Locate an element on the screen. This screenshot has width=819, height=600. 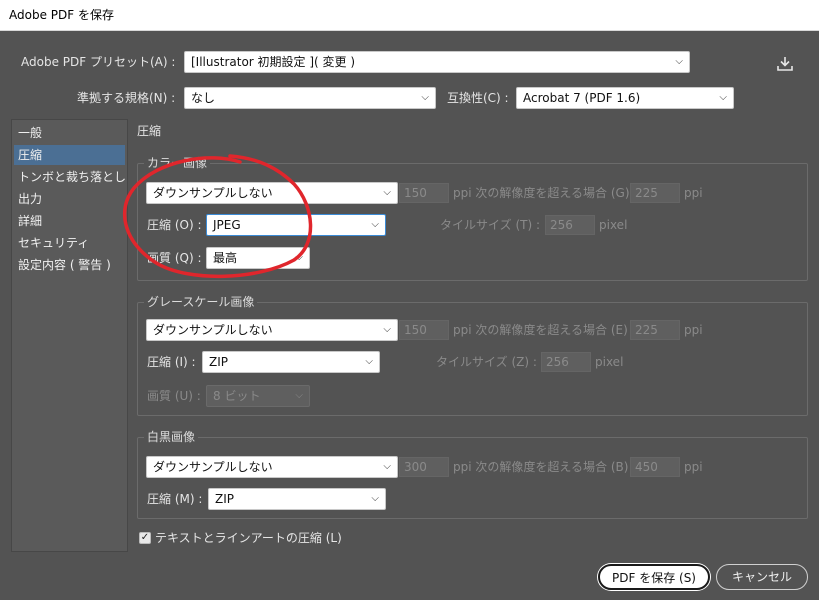
color-tile-label: タイルサイズ (T) : is located at coordinates (490, 225).